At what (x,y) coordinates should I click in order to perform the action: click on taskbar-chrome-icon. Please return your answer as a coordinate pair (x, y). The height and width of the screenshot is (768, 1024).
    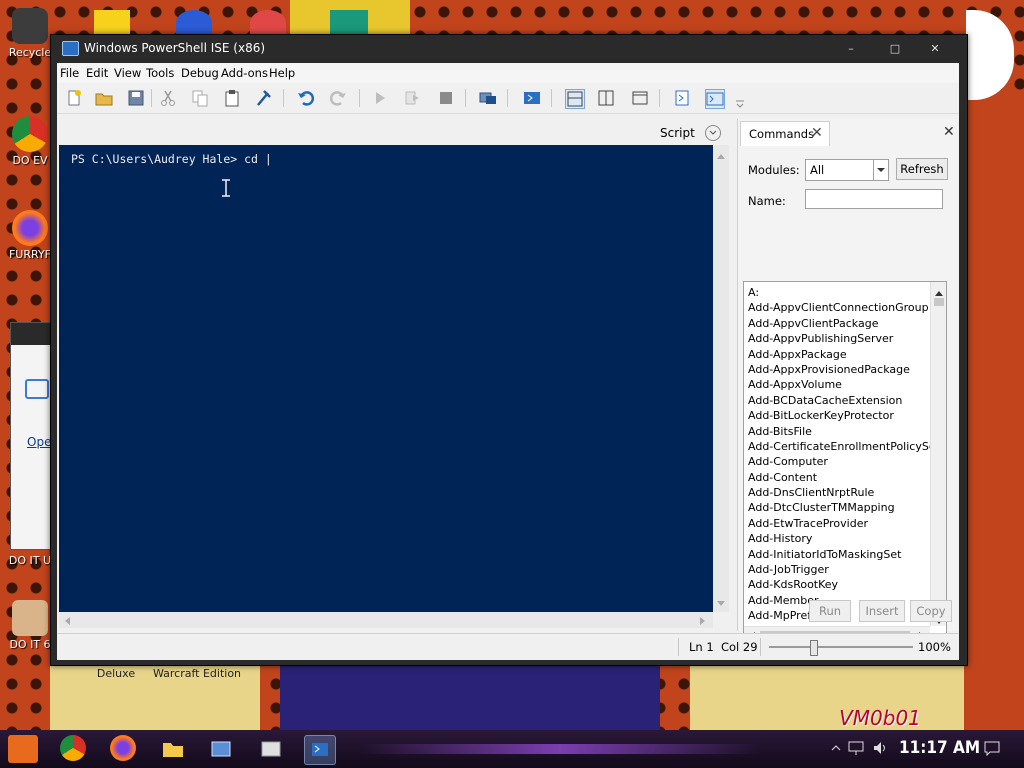
    Looking at the image, I should click on (73, 748).